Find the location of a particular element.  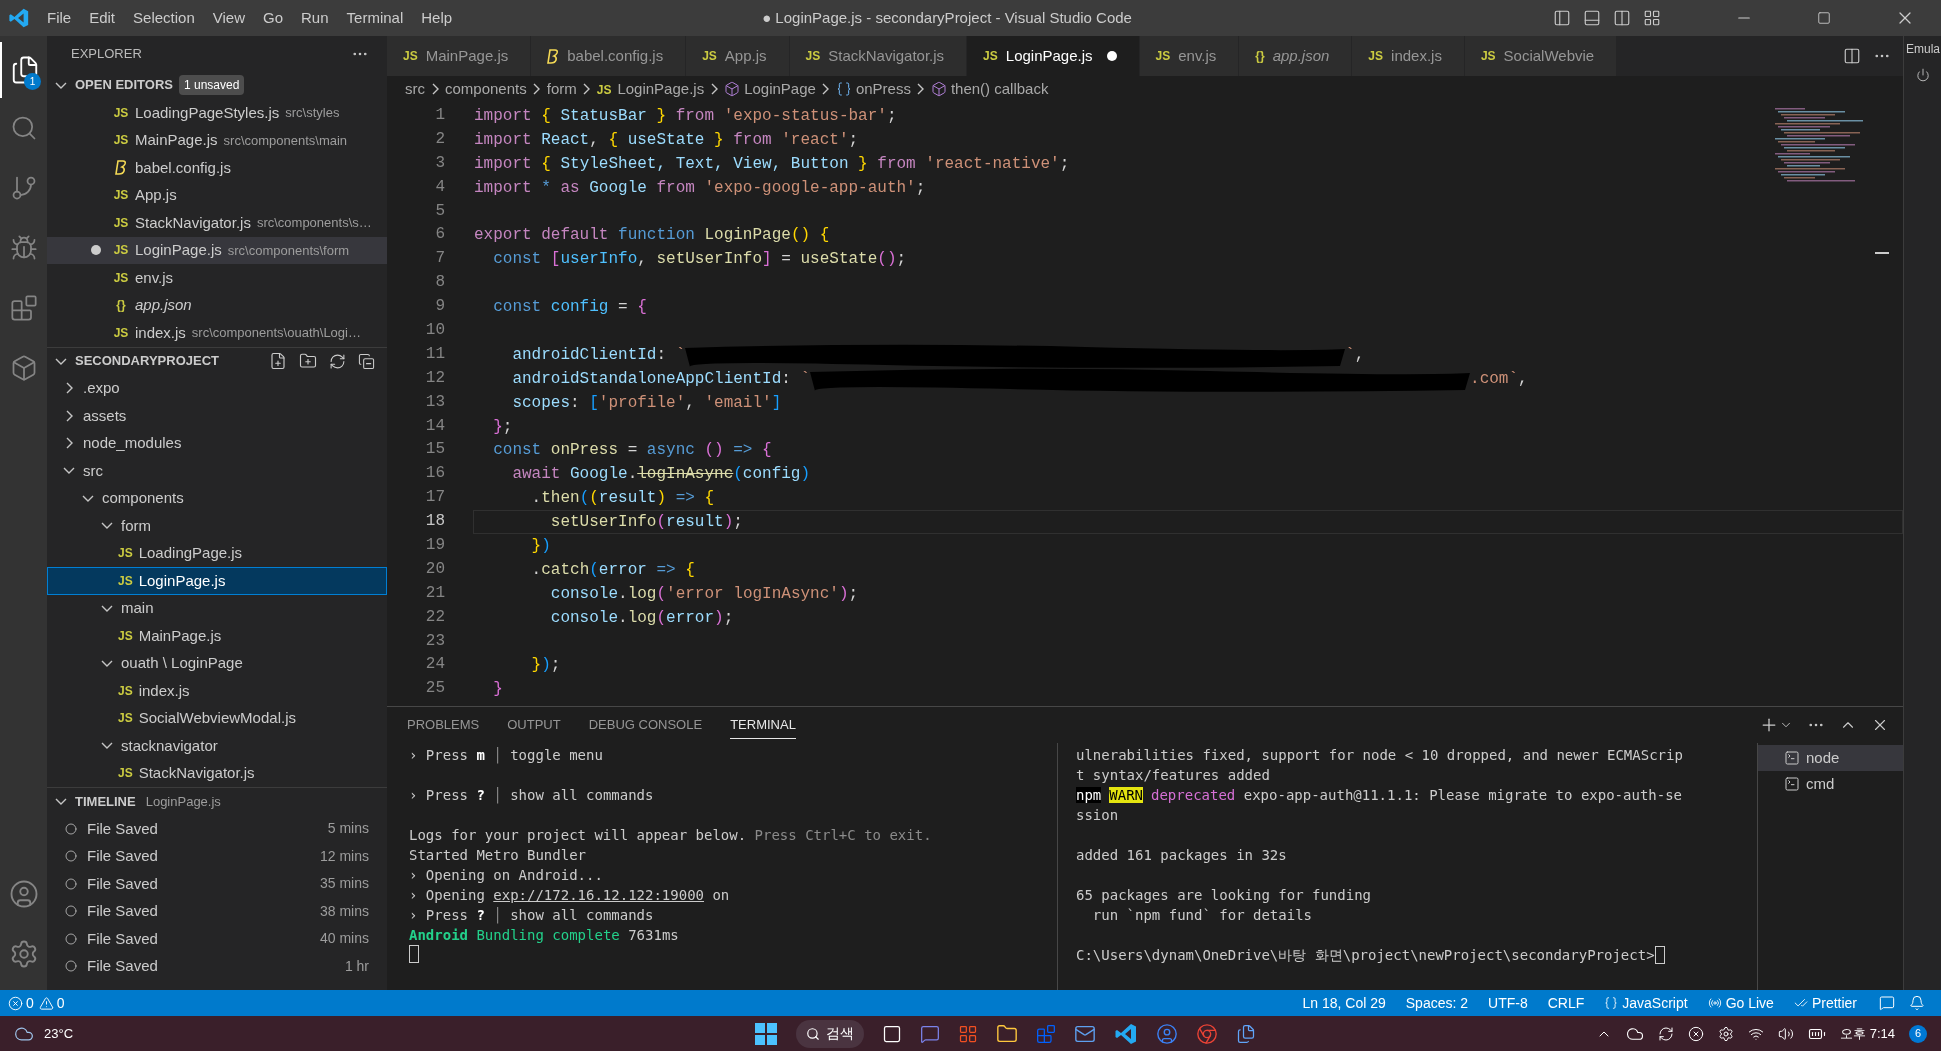

breadcrumb-item: then() callback is located at coordinates (999, 89).